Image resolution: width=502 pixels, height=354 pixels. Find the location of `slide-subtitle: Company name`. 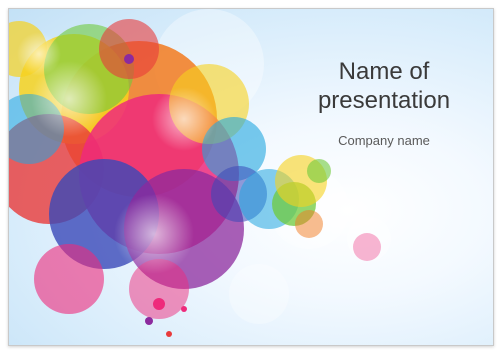

slide-subtitle: Company name is located at coordinates (384, 141).